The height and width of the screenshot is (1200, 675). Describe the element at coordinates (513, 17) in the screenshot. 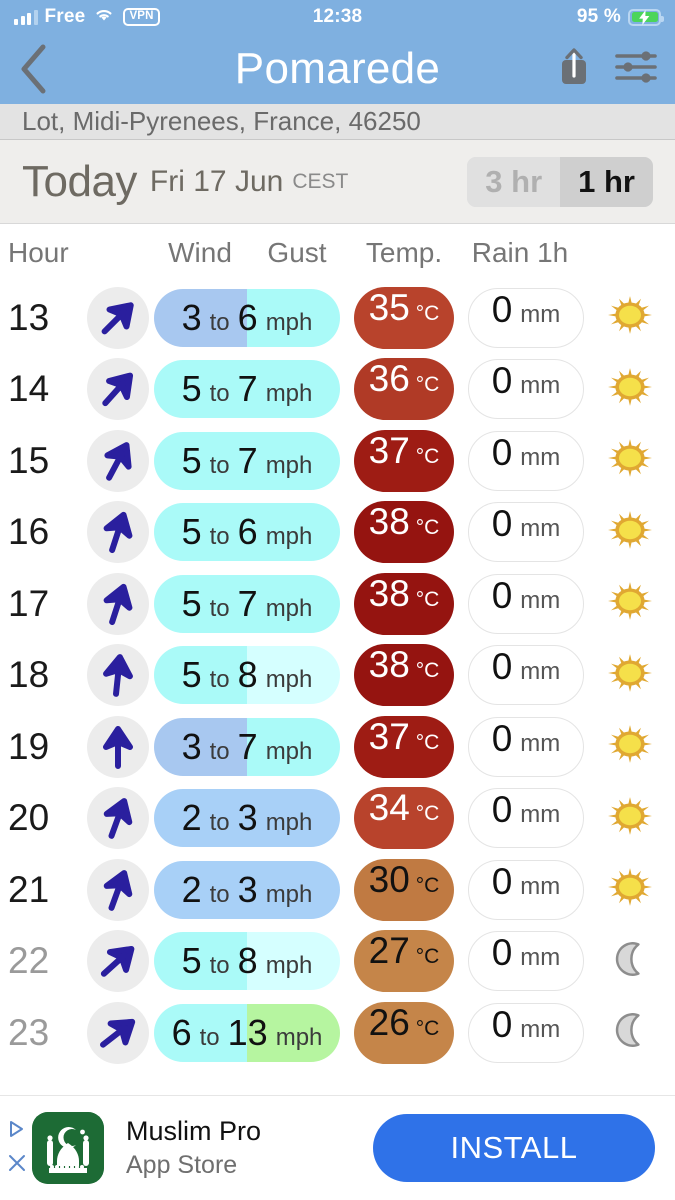

I see `status-bar-right: 95 %` at that location.